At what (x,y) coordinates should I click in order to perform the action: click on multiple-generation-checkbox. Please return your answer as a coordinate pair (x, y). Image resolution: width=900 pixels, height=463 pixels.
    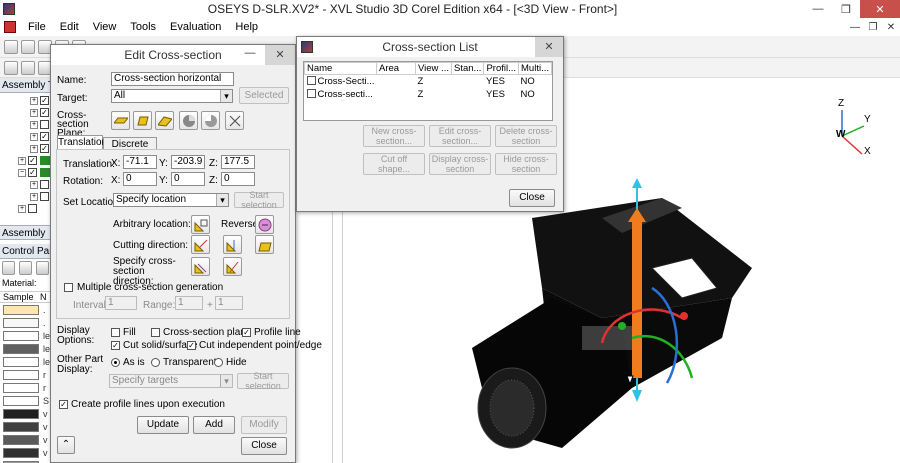
    Looking at the image, I should click on (68, 287).